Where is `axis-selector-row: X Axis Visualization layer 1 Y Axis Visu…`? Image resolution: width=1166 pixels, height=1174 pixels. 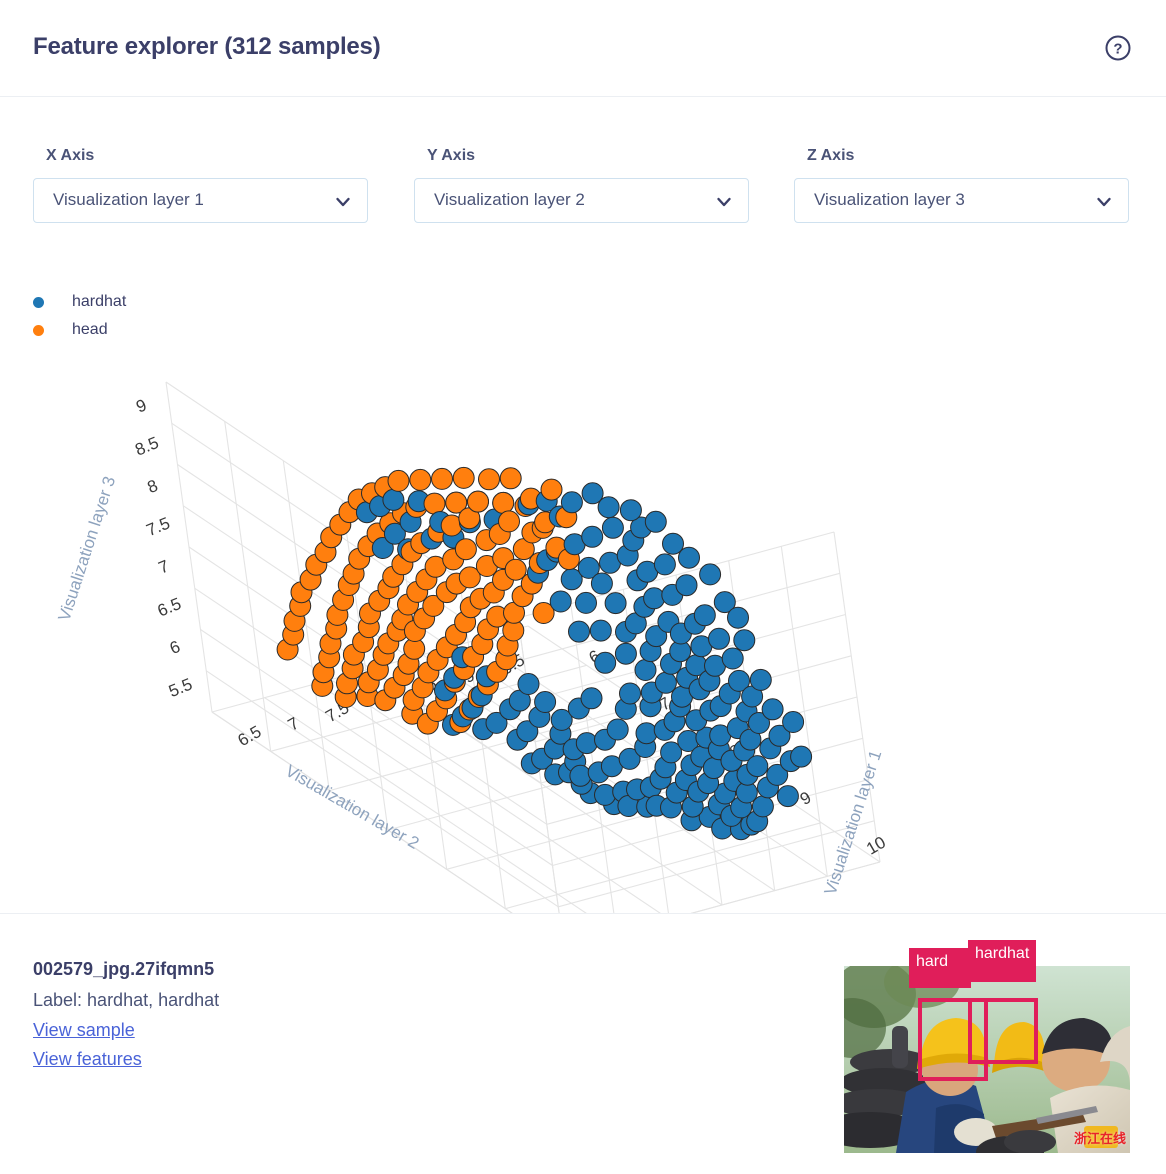 axis-selector-row: X Axis Visualization layer 1 Y Axis Visu… is located at coordinates (583, 172).